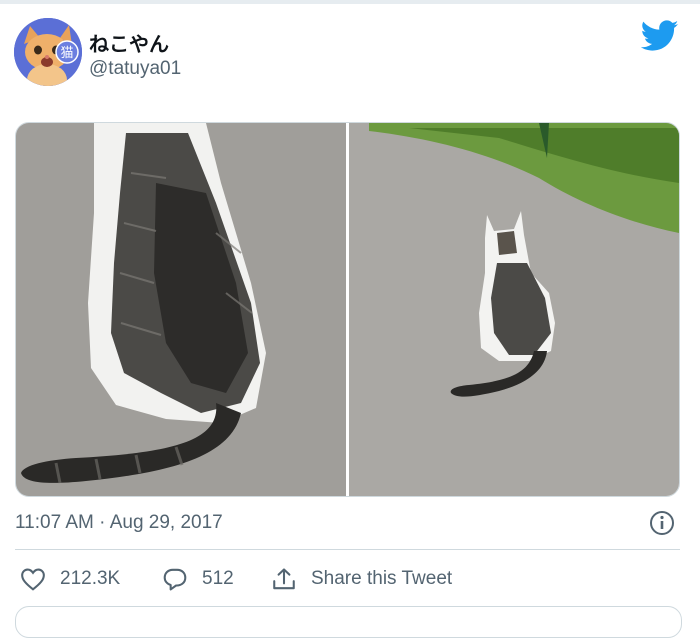 This screenshot has width=700, height=638. I want to click on reply-bubble-icon, so click(175, 579).